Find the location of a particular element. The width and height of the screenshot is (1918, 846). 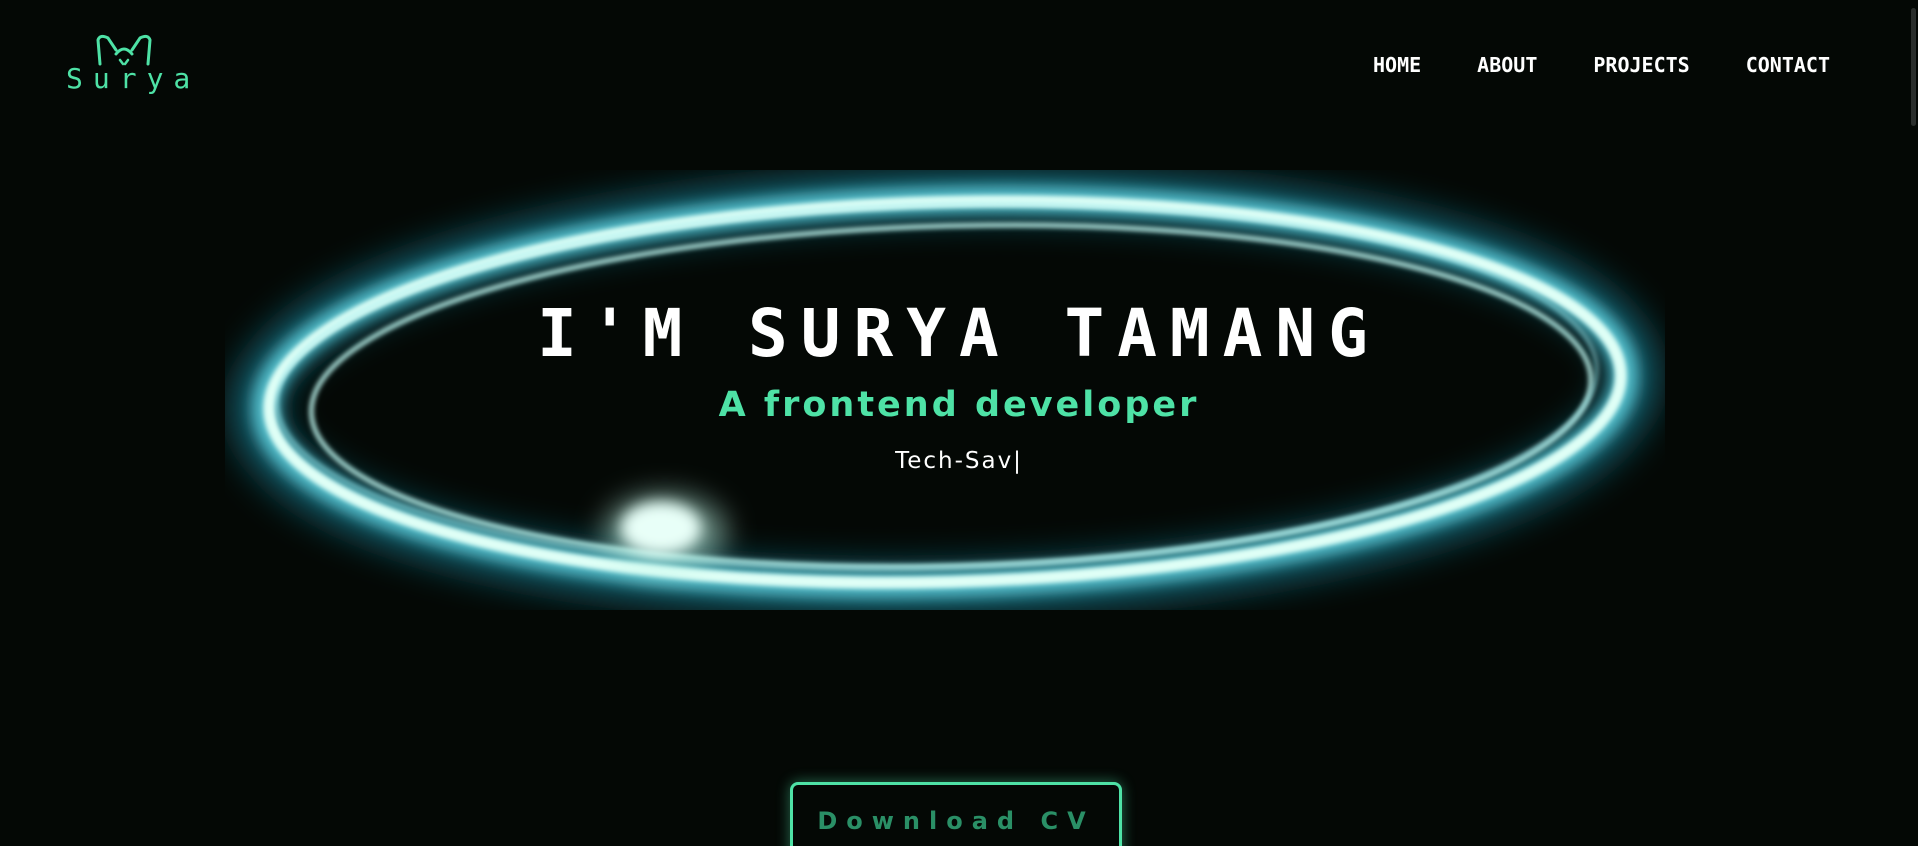

nav-projects-link: PROJECTS is located at coordinates (1641, 65).